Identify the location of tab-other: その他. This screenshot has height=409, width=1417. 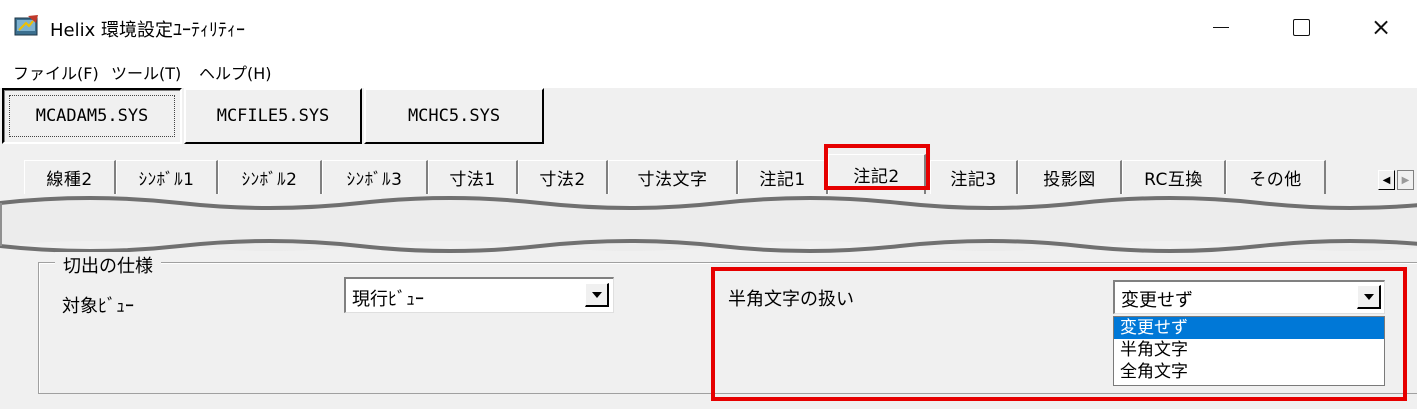
(1276, 177).